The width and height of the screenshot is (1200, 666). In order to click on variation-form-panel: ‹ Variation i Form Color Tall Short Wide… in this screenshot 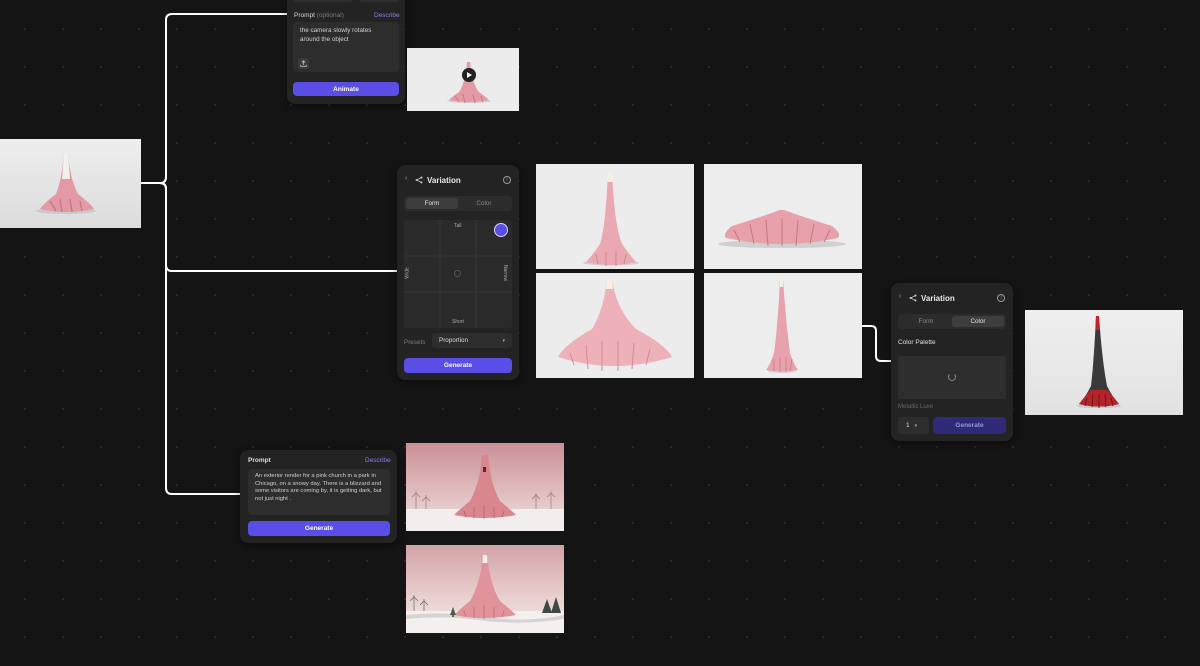, I will do `click(458, 272)`.